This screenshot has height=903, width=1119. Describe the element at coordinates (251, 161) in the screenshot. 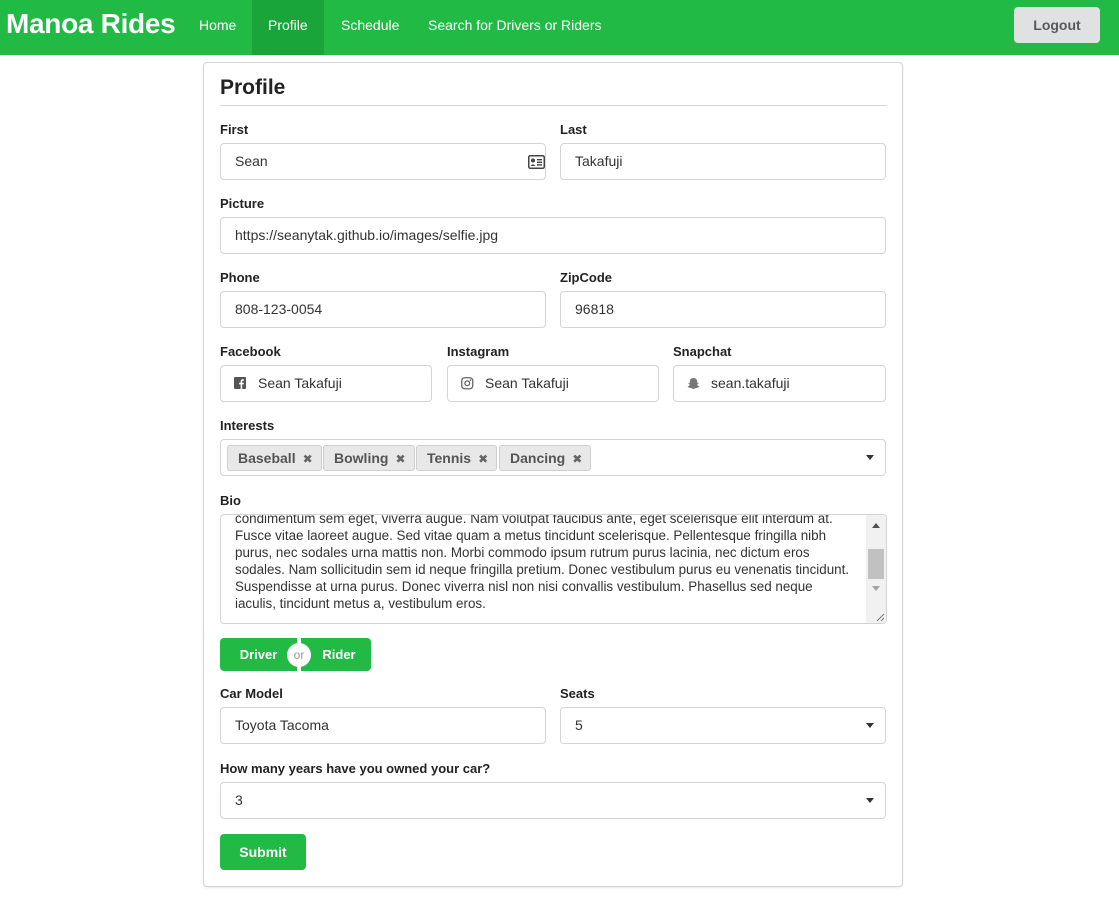

I see `first-name-value: Sean` at that location.